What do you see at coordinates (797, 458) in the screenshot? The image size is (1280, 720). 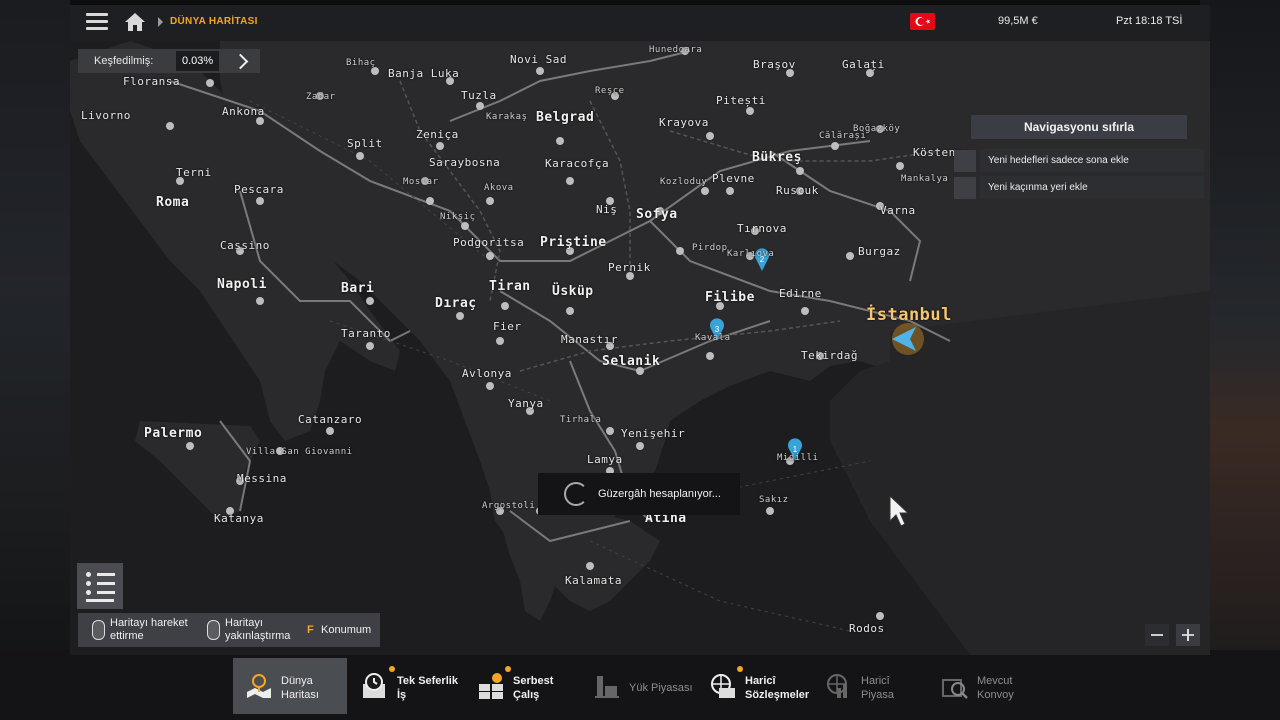 I see `city-label: Midilli` at bounding box center [797, 458].